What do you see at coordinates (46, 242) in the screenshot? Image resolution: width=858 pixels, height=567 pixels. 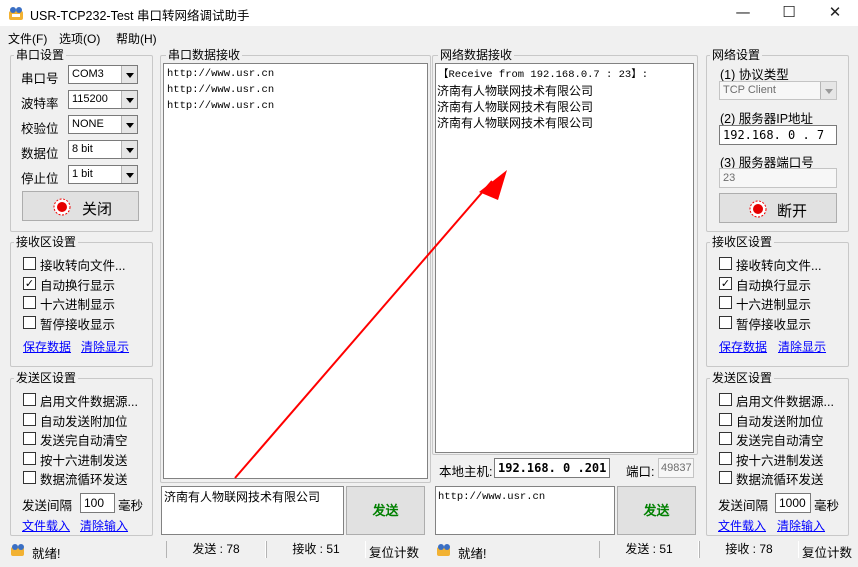 I see `left-receive-settings-title: 接收区设置` at bounding box center [46, 242].